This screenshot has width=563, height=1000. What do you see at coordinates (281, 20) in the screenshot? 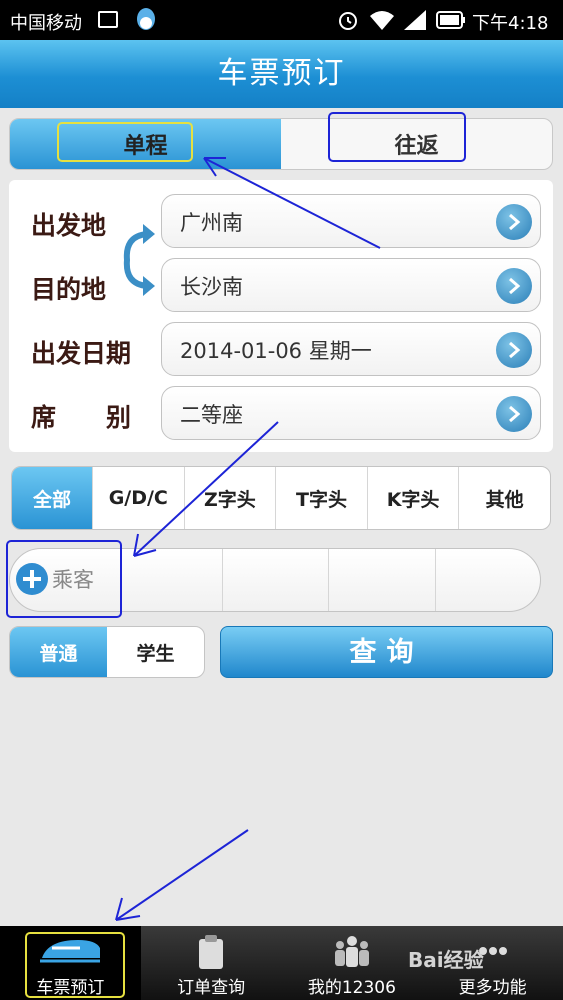
I see `status-bar: 中国移动 下午4:18` at bounding box center [281, 20].